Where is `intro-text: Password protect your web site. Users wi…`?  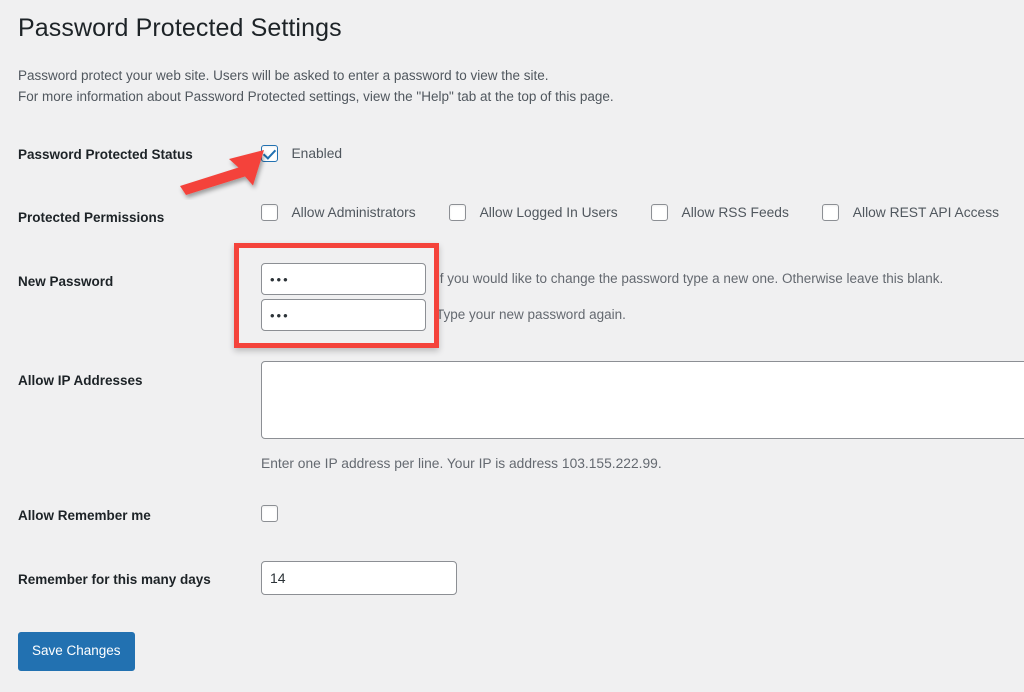
intro-text: Password protect your web site. Users wi… is located at coordinates (316, 86).